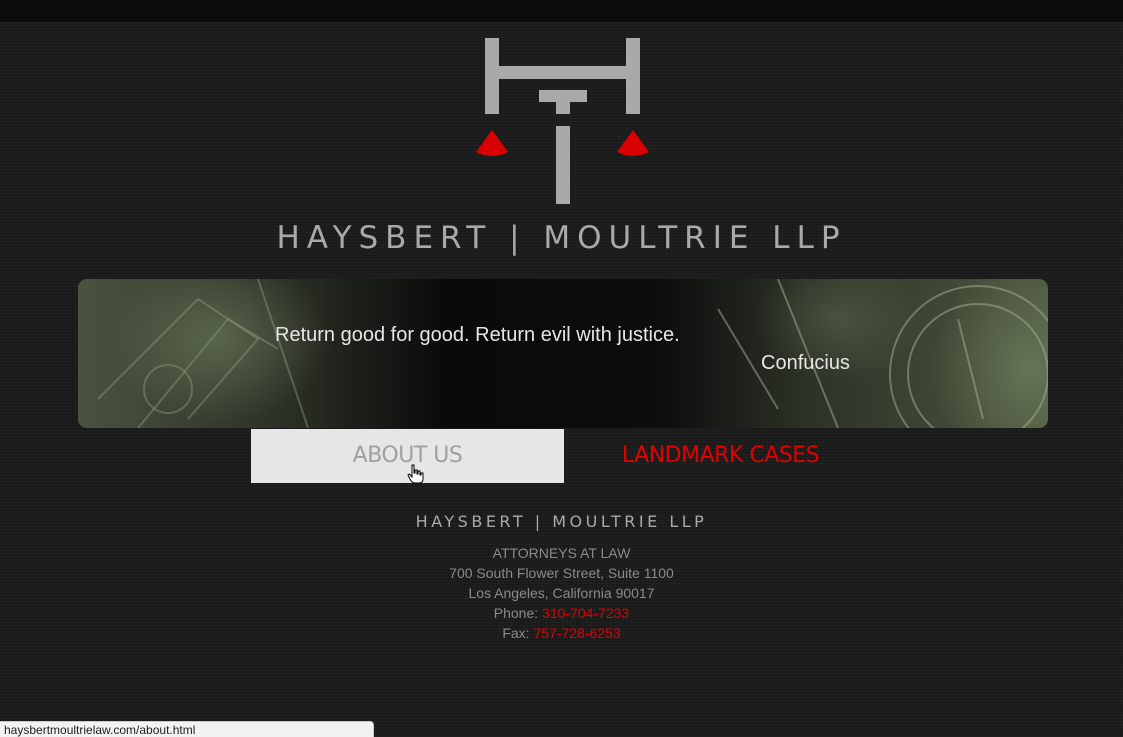 The width and height of the screenshot is (1123, 737). Describe the element at coordinates (561, 553) in the screenshot. I see `footer-tagline: ATTORNEYS AT LAW` at that location.